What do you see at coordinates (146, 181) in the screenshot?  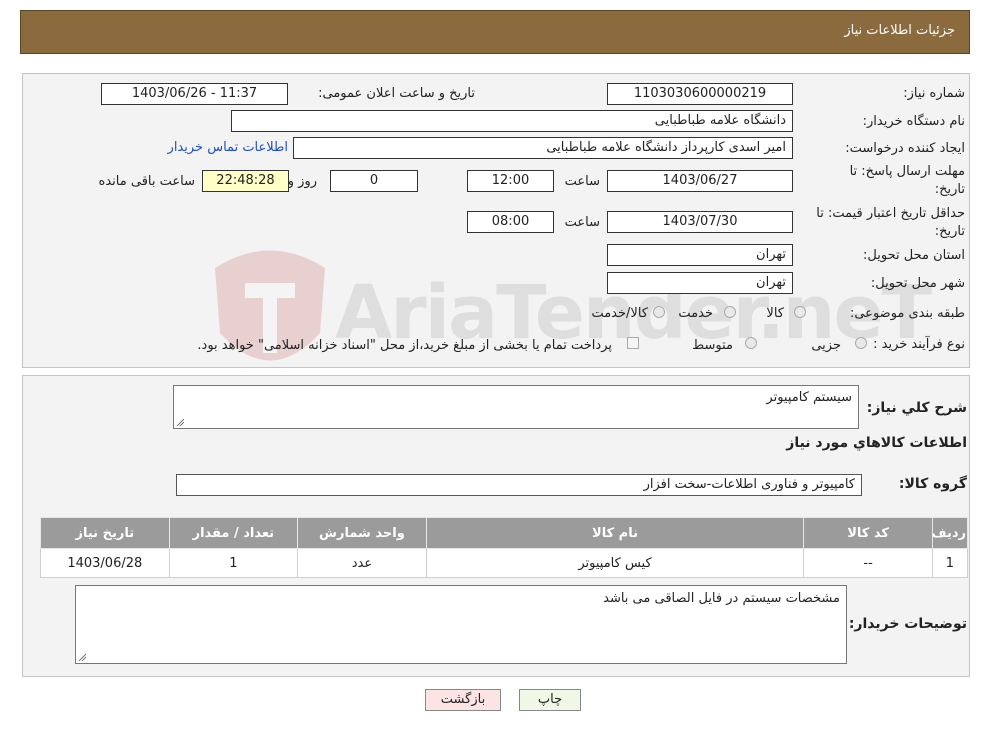 I see `remaining-label: ساعت باقی مانده` at bounding box center [146, 181].